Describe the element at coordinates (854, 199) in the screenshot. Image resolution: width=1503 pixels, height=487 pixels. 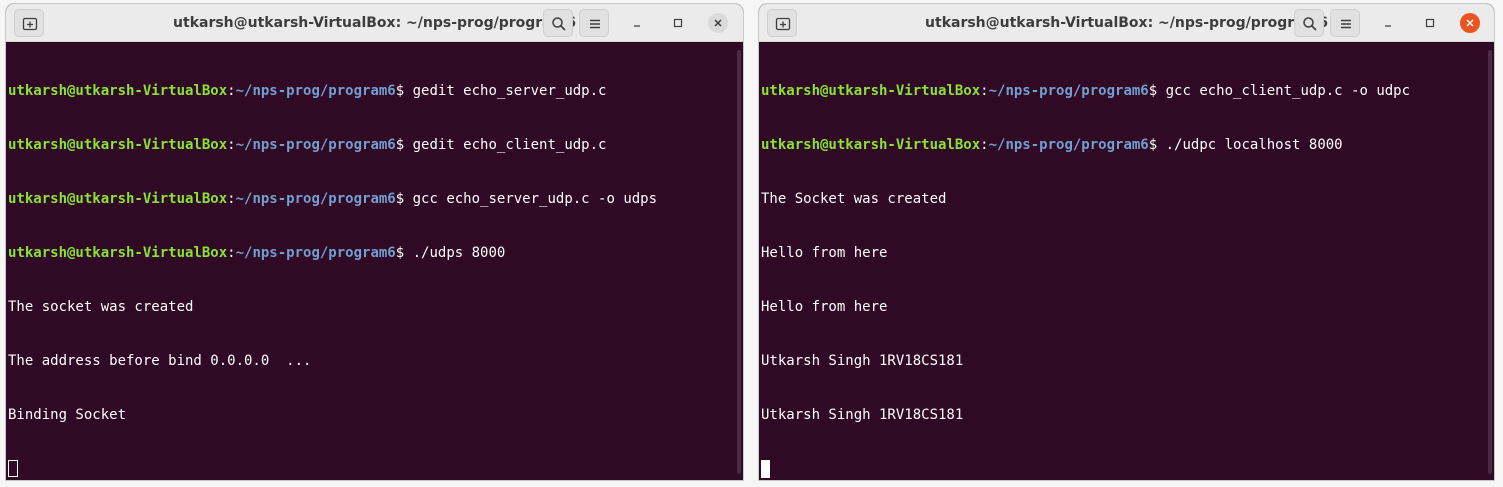
I see `output-line: The Socket was created` at that location.